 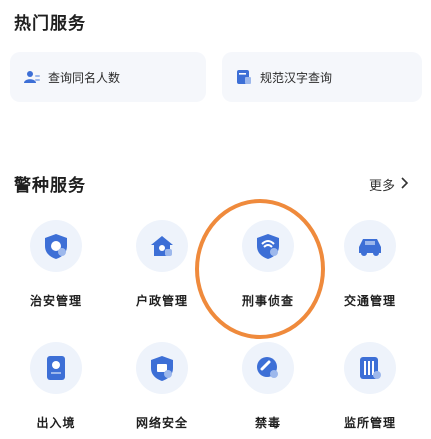 I want to click on service-label: 网络安全, so click(x=161, y=423).